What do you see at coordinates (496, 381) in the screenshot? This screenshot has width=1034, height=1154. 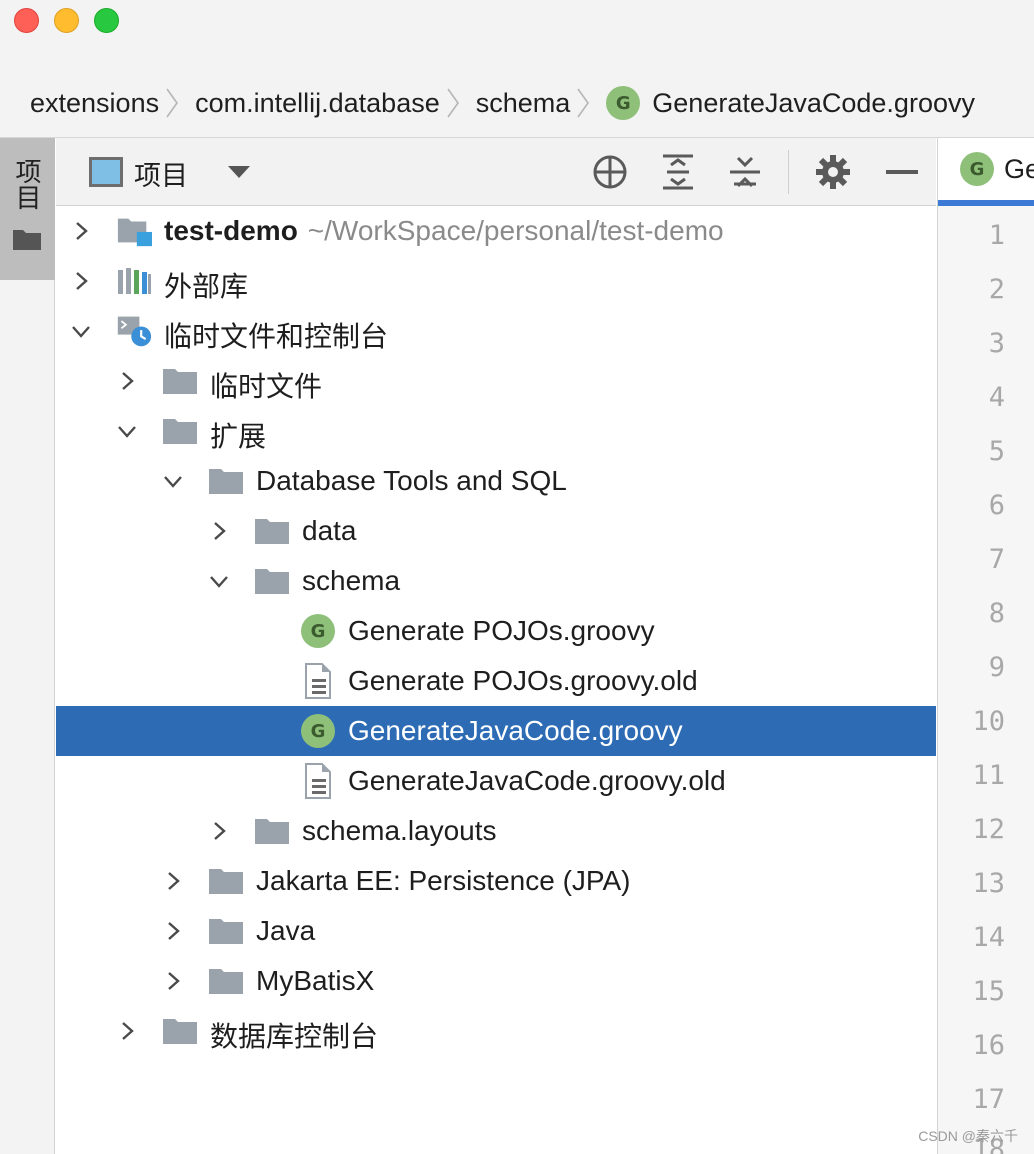 I see `tree-row-scratches: 临时文件` at bounding box center [496, 381].